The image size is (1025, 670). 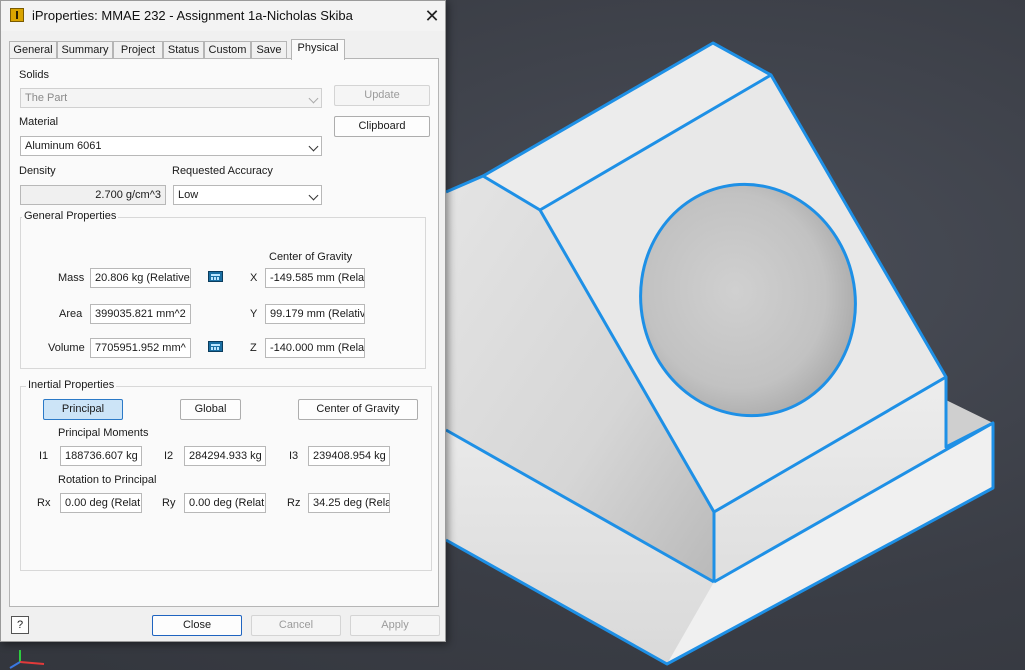 I want to click on rx-field: 0.00 deg (Relat, so click(x=101, y=503).